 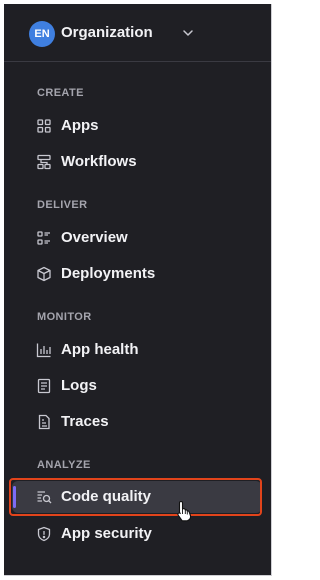 I want to click on sidebar-item-deployments: Deployments, so click(x=137, y=274).